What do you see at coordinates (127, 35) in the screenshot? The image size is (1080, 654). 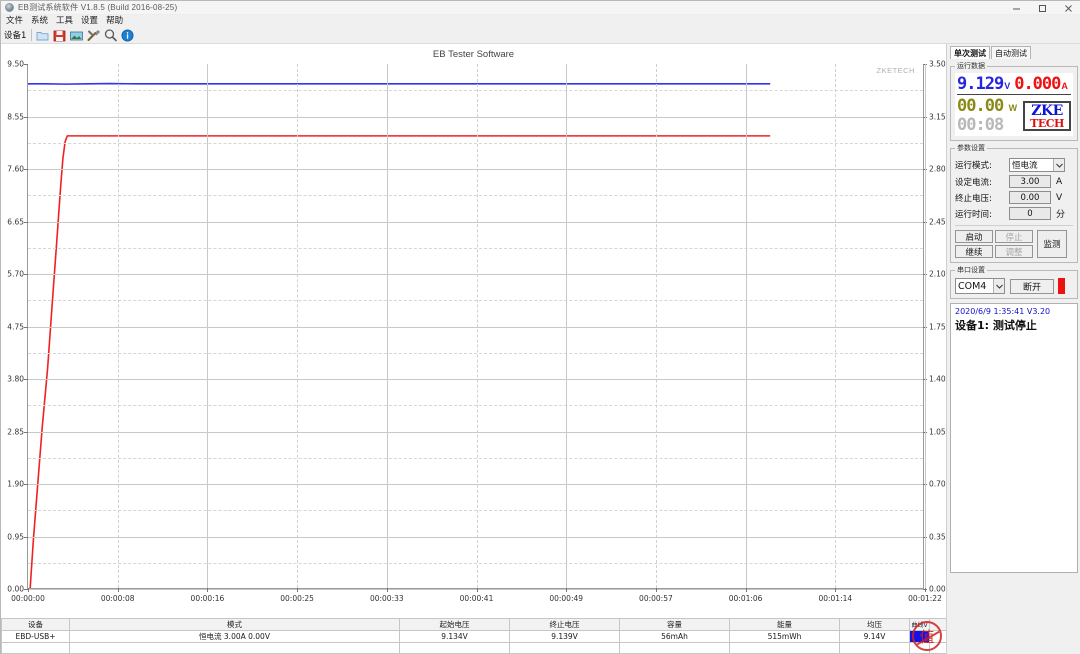 I see `info-icon` at bounding box center [127, 35].